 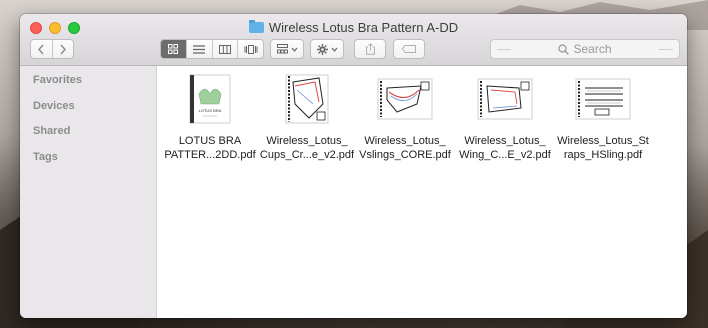 What do you see at coordinates (210, 110) in the screenshot?
I see `thumb-cover-text: LOTUS BRA` at bounding box center [210, 110].